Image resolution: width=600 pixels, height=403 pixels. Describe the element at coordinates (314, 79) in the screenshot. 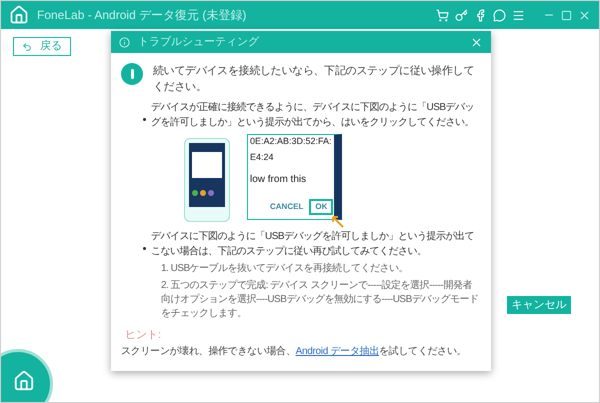

I see `intro-text: 続いてデバイスを接続したいなら、下記のステップに従い操作してください。` at that location.